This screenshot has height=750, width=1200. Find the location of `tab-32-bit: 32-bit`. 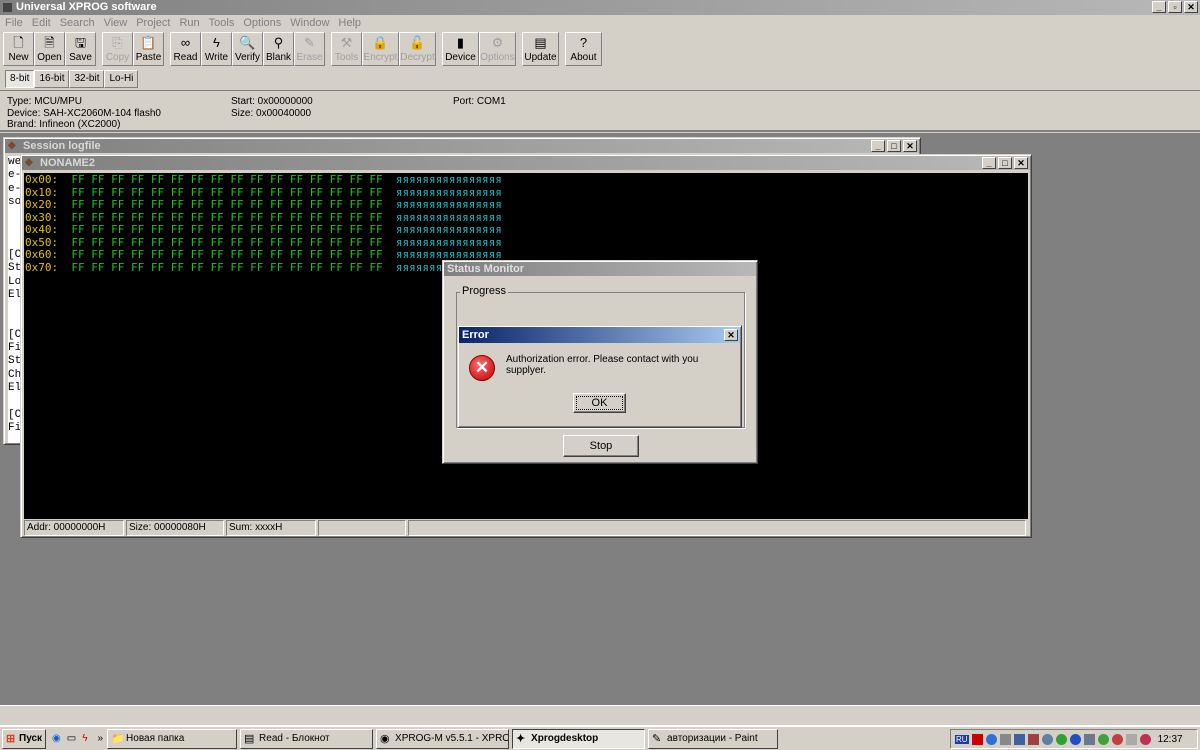

tab-32-bit: 32-bit is located at coordinates (87, 79).